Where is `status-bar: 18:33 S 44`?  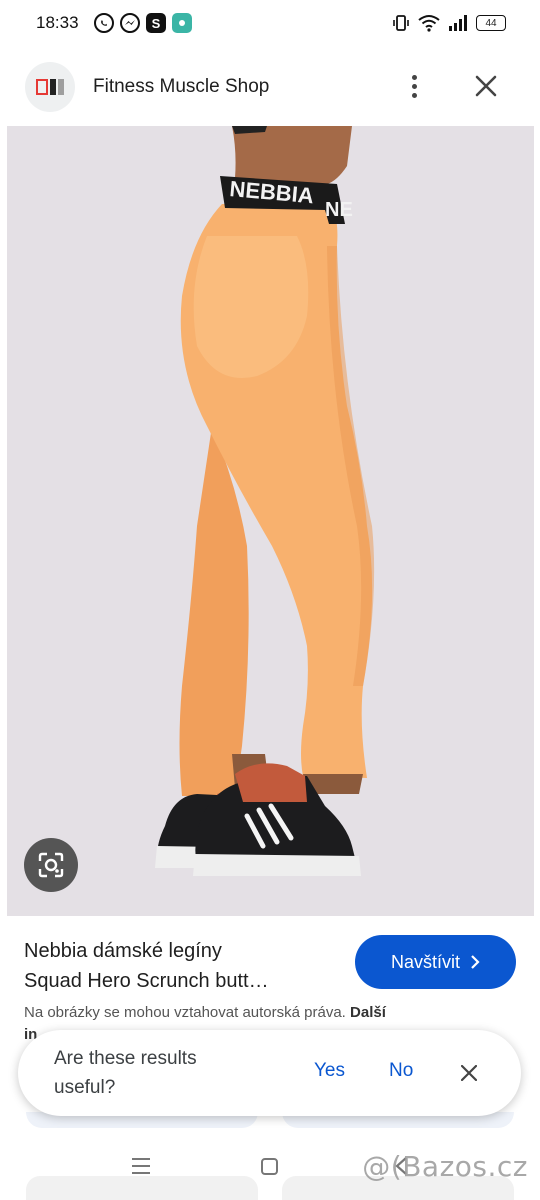 status-bar: 18:33 S 44 is located at coordinates (270, 24).